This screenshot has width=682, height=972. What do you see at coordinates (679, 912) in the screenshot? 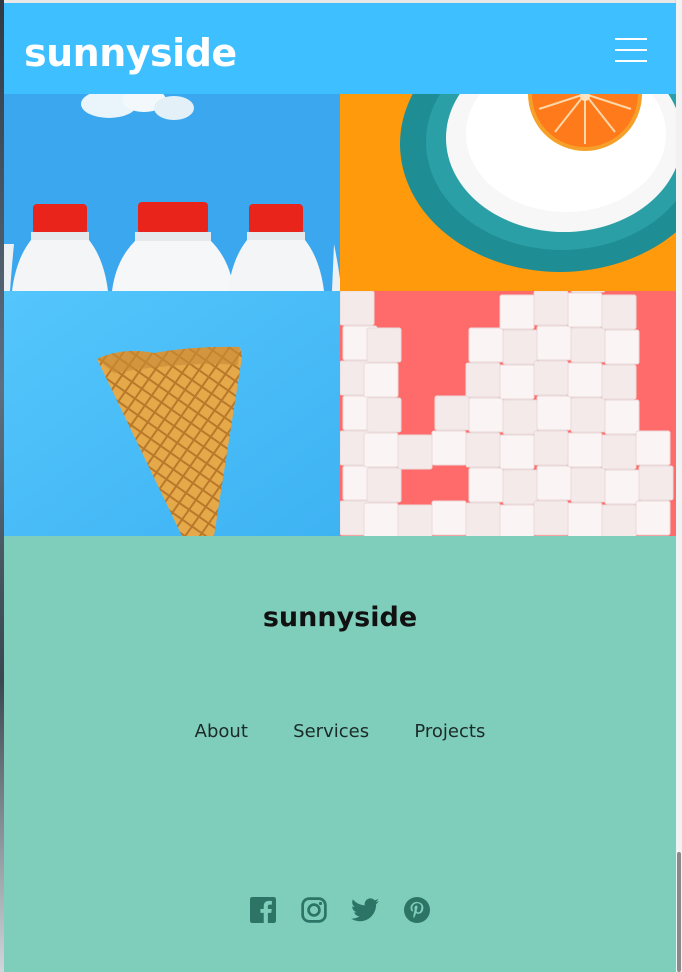
I see `scrollbar-thumb` at bounding box center [679, 912].